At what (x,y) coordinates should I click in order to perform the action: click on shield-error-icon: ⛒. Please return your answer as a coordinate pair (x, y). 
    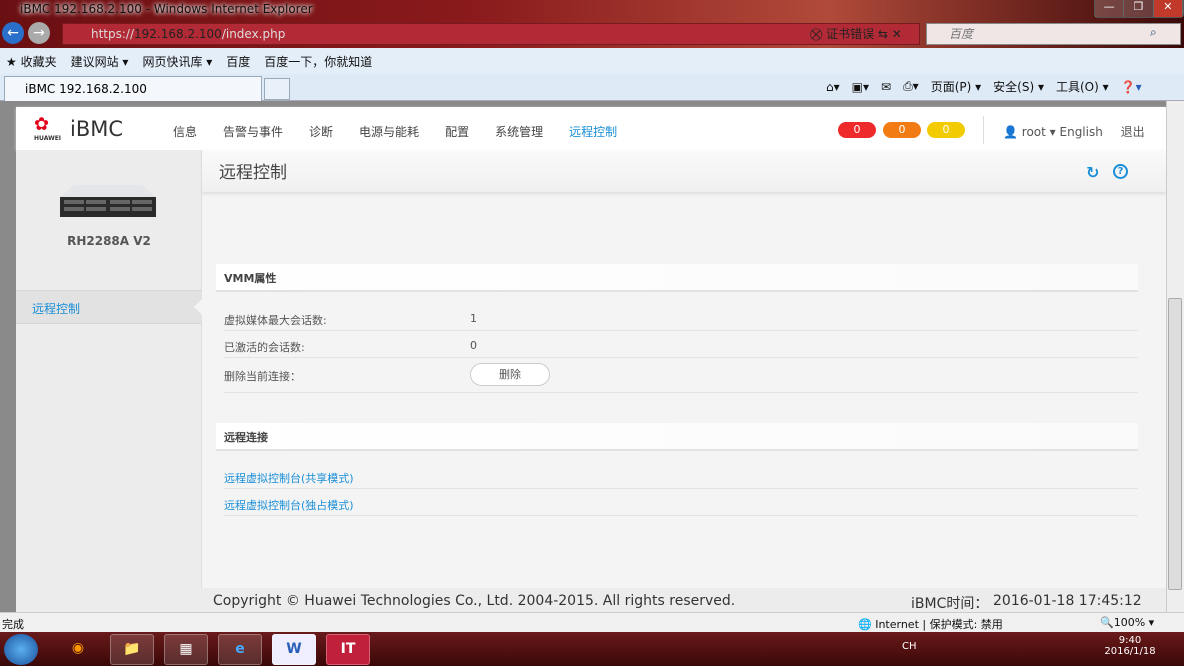
    Looking at the image, I should click on (818, 34).